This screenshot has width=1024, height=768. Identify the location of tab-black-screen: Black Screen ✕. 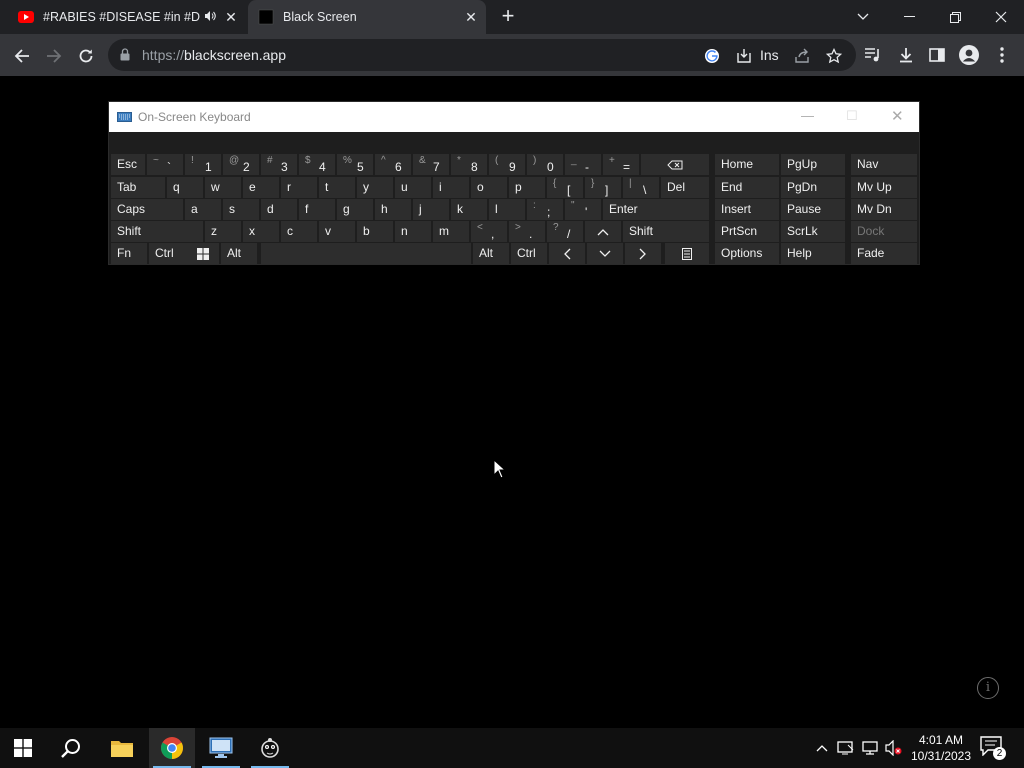
(367, 17).